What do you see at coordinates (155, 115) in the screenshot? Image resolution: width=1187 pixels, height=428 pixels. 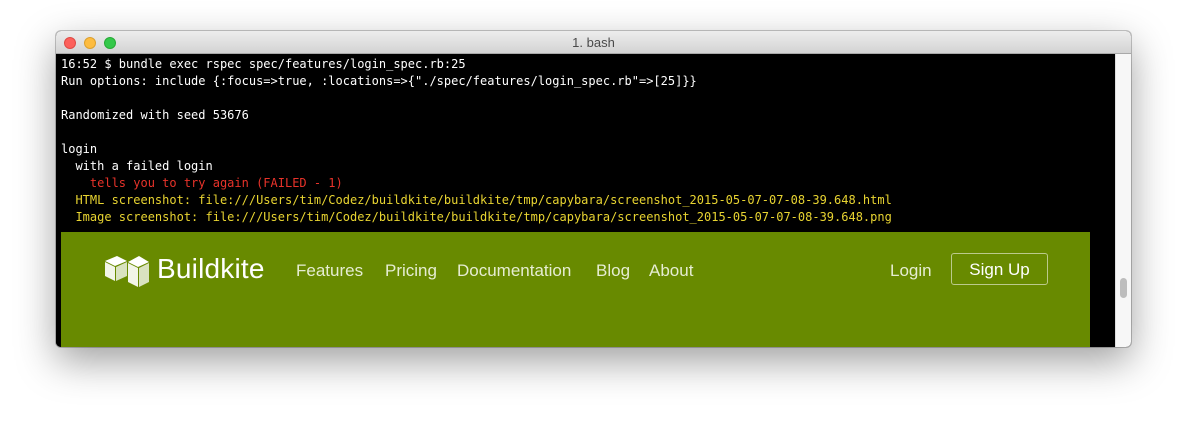 I see `terminal-line: Randomized with seed 53676` at bounding box center [155, 115].